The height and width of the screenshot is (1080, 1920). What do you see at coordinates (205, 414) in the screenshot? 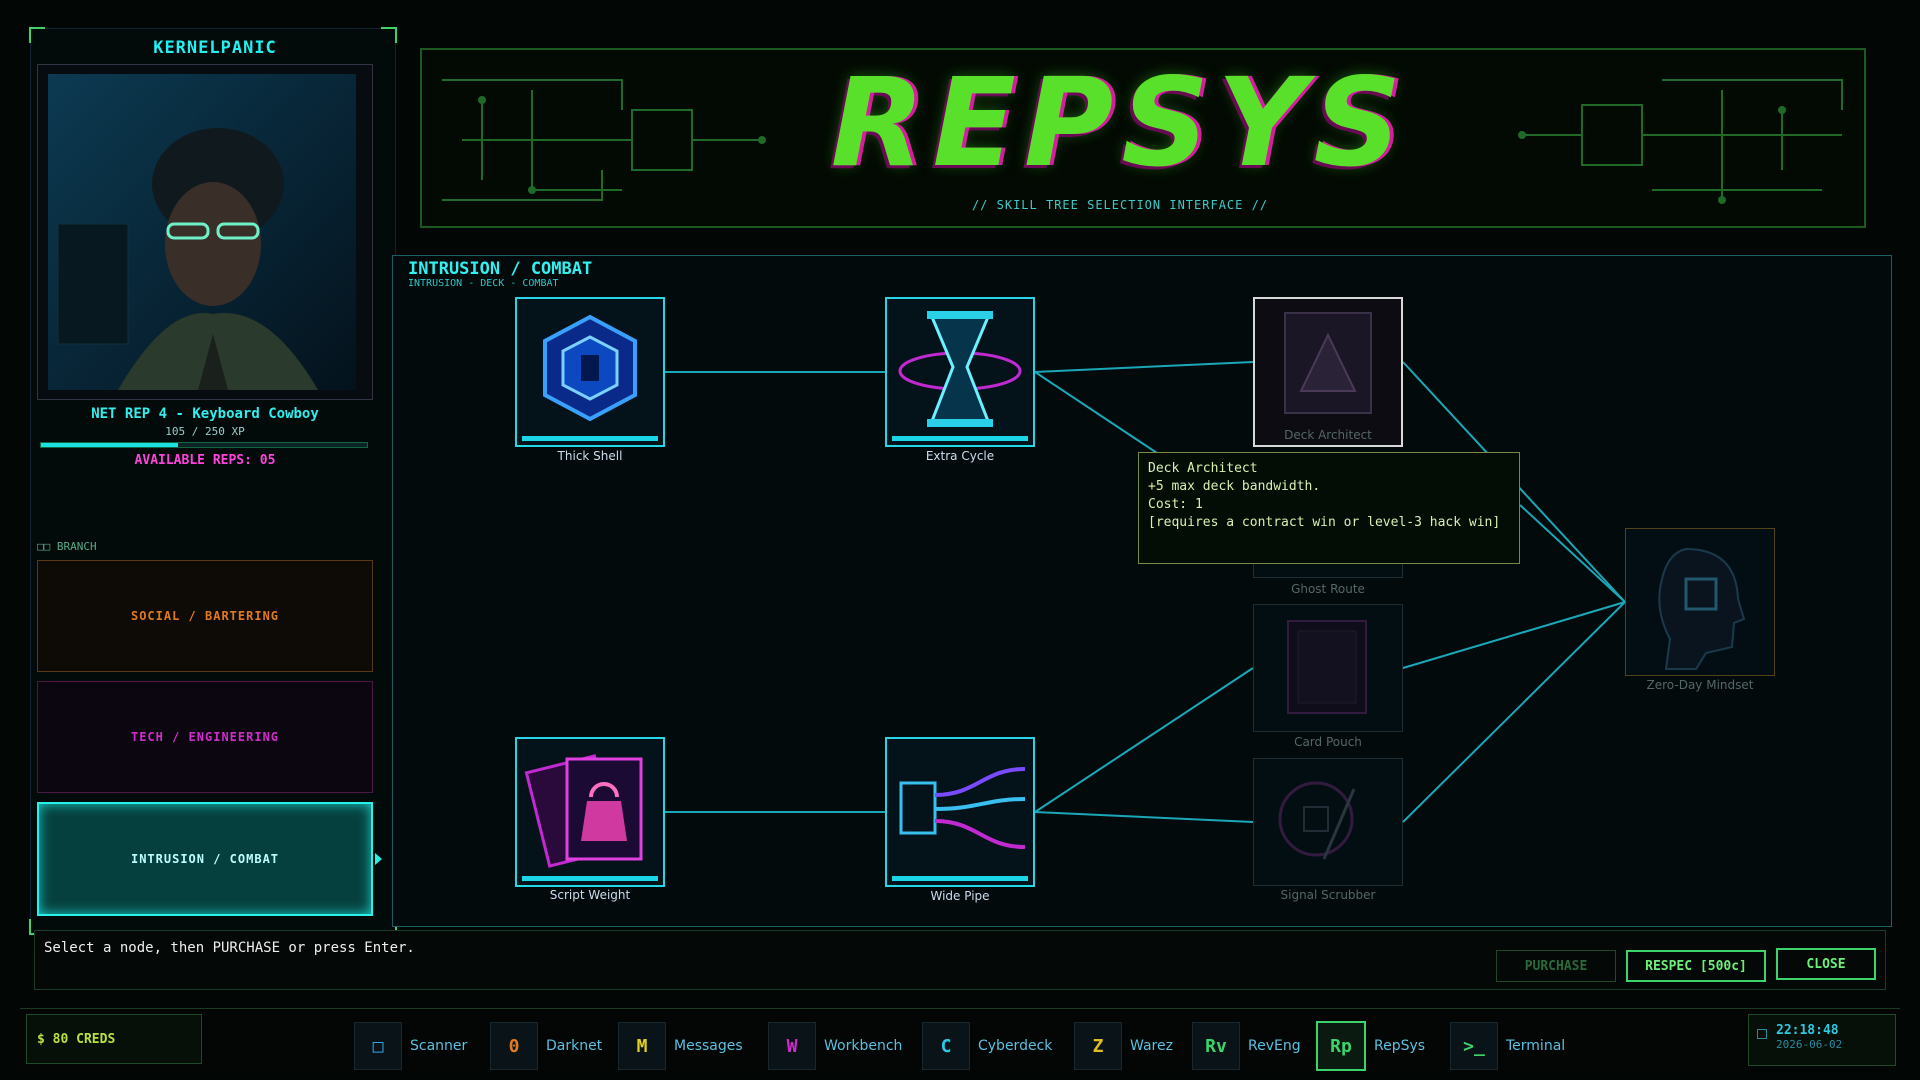
I see `rank-title: NET REP 4 - Keyboard Cowboy` at bounding box center [205, 414].